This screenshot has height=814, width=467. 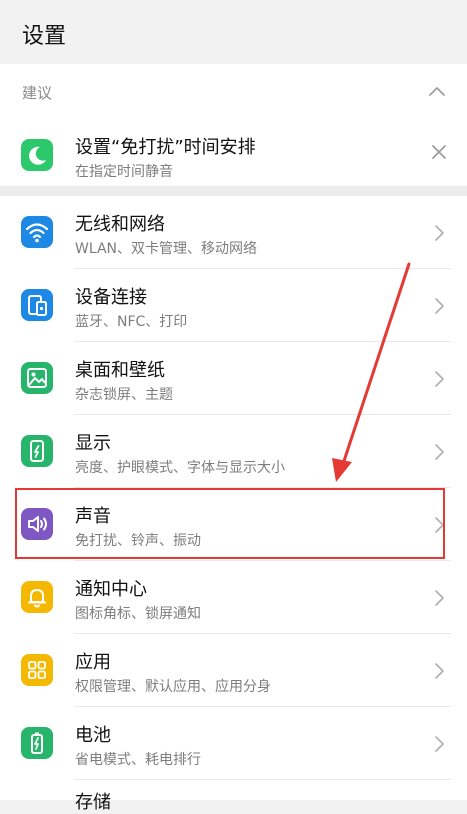 What do you see at coordinates (37, 378) in the screenshot?
I see `image-icon` at bounding box center [37, 378].